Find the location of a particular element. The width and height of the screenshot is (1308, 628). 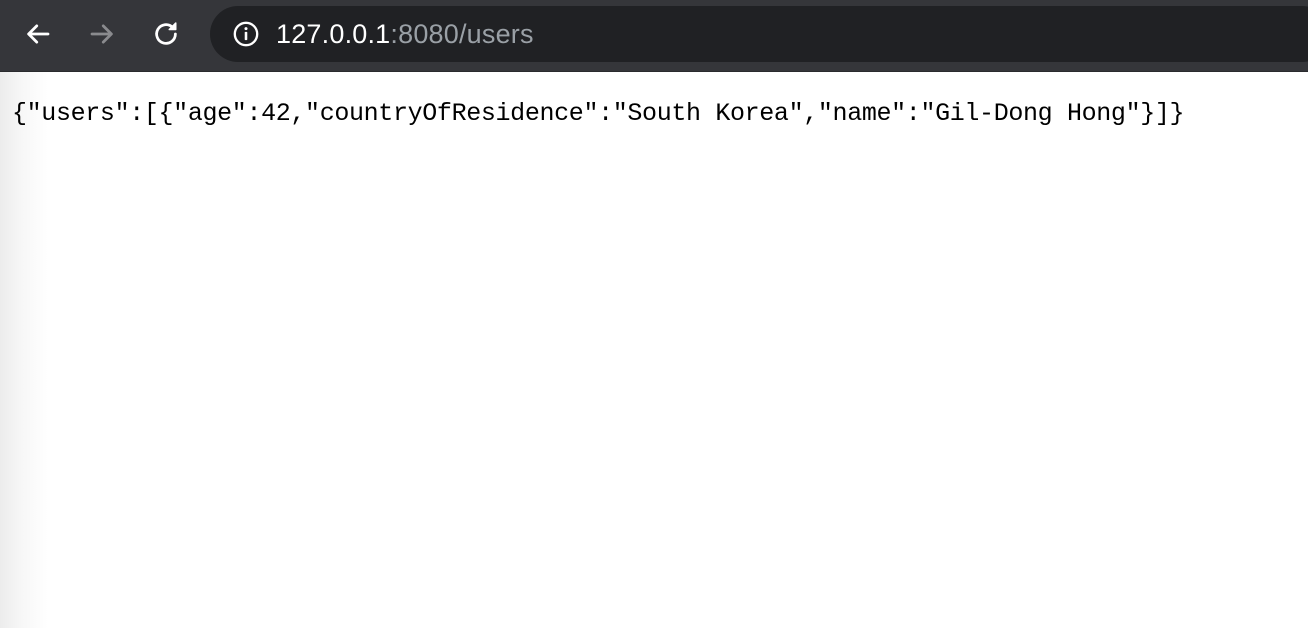

reload-button is located at coordinates (166, 34).